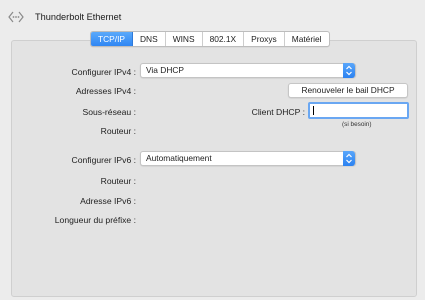  What do you see at coordinates (357, 124) in the screenshot?
I see `dhcp-client-hint: (si besoin)` at bounding box center [357, 124].